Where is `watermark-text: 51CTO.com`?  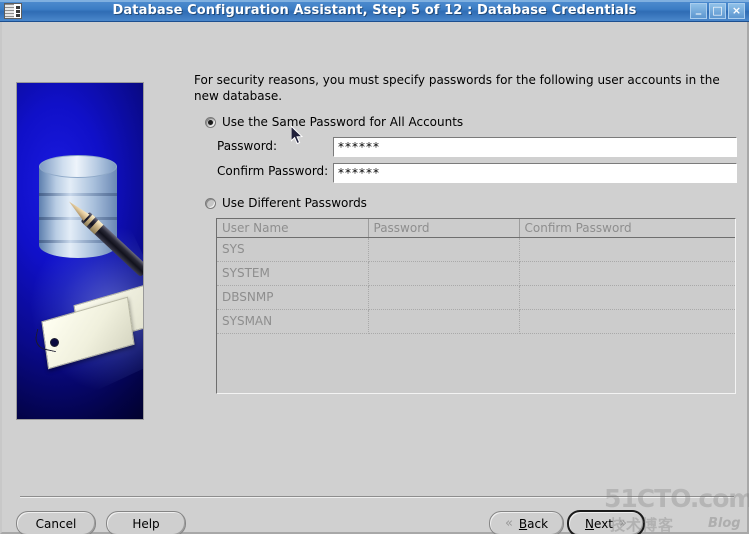 watermark-text: 51CTO.com is located at coordinates (676, 498).